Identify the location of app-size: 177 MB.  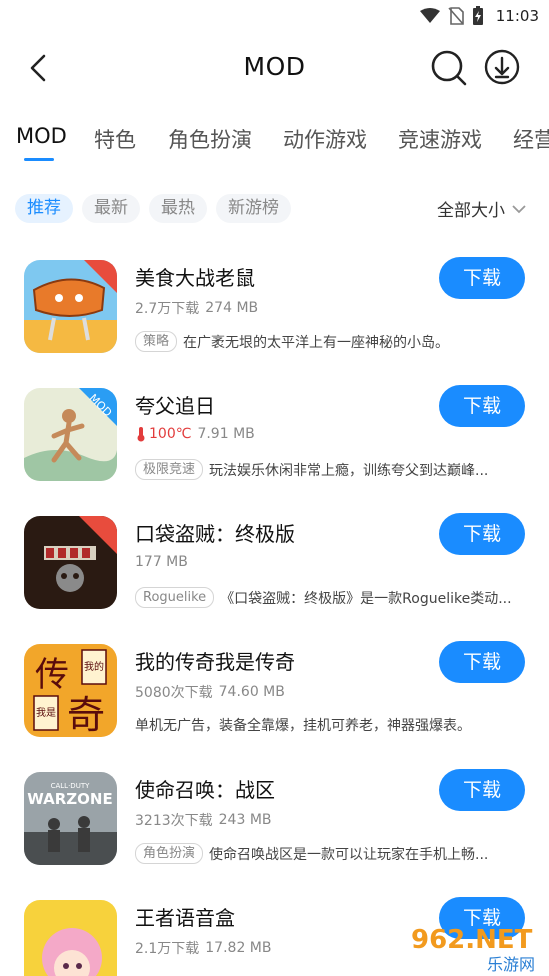
(161, 562).